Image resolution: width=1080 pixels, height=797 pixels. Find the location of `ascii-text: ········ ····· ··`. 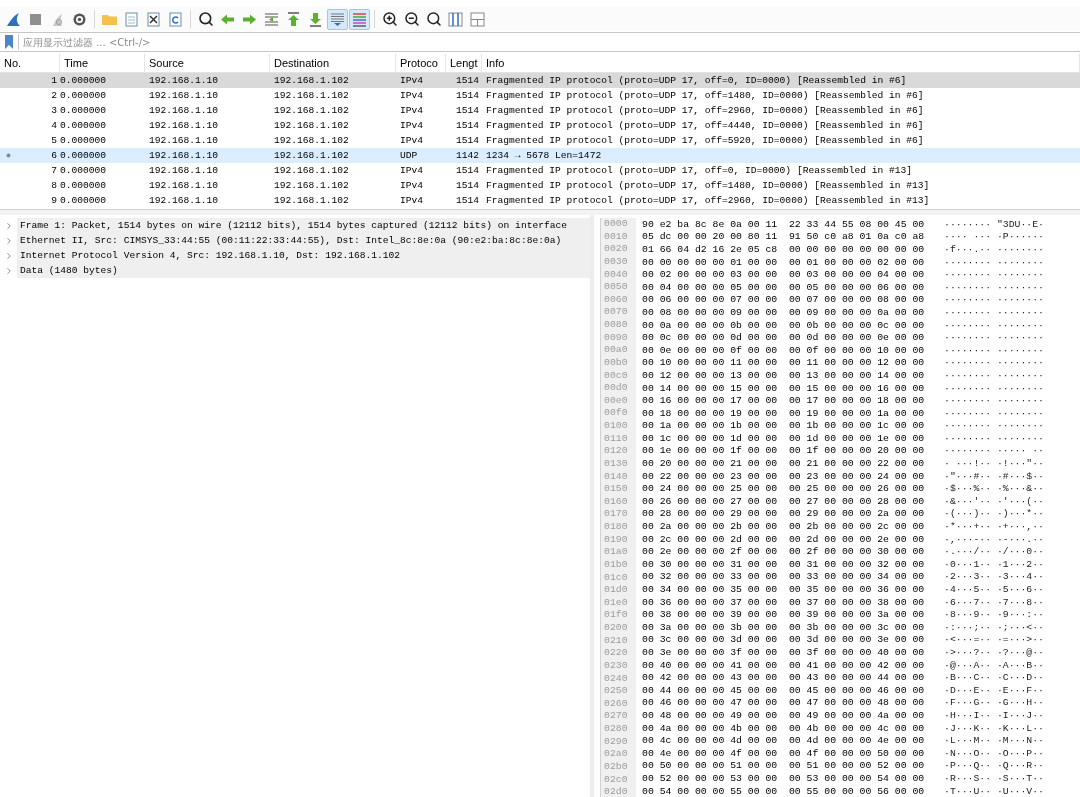

ascii-text: ········ ····· ·· is located at coordinates (994, 451).